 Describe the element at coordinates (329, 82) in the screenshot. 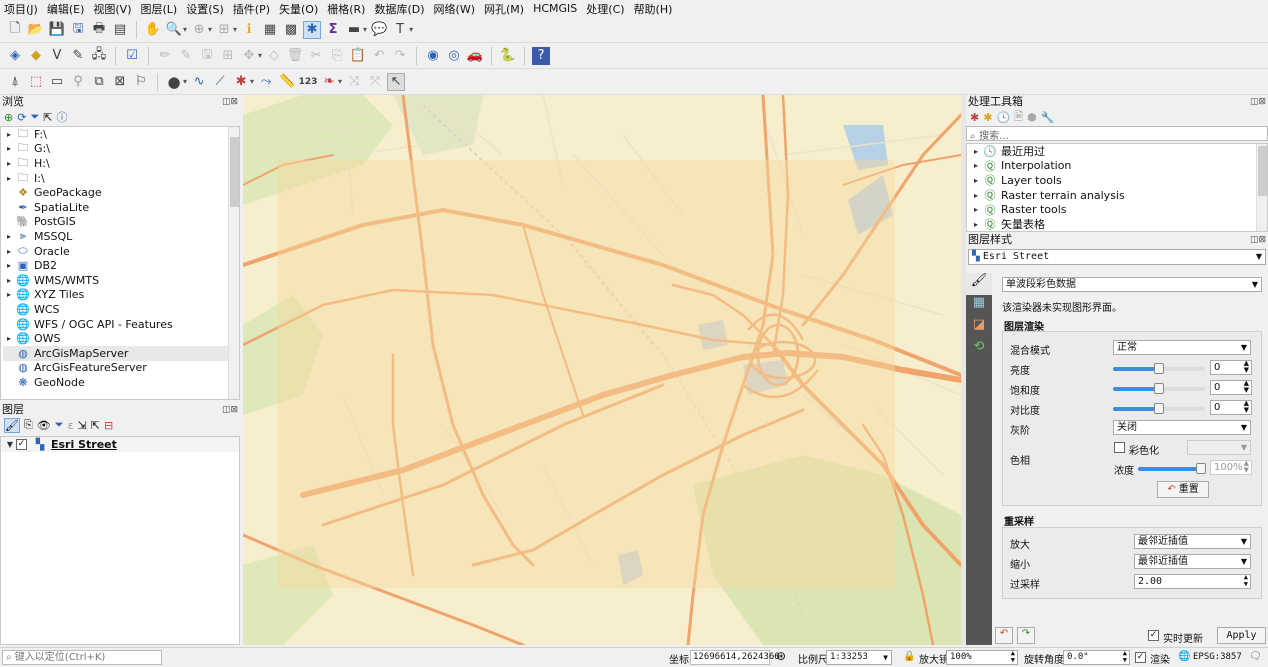

I see `style-icon: ❧` at that location.